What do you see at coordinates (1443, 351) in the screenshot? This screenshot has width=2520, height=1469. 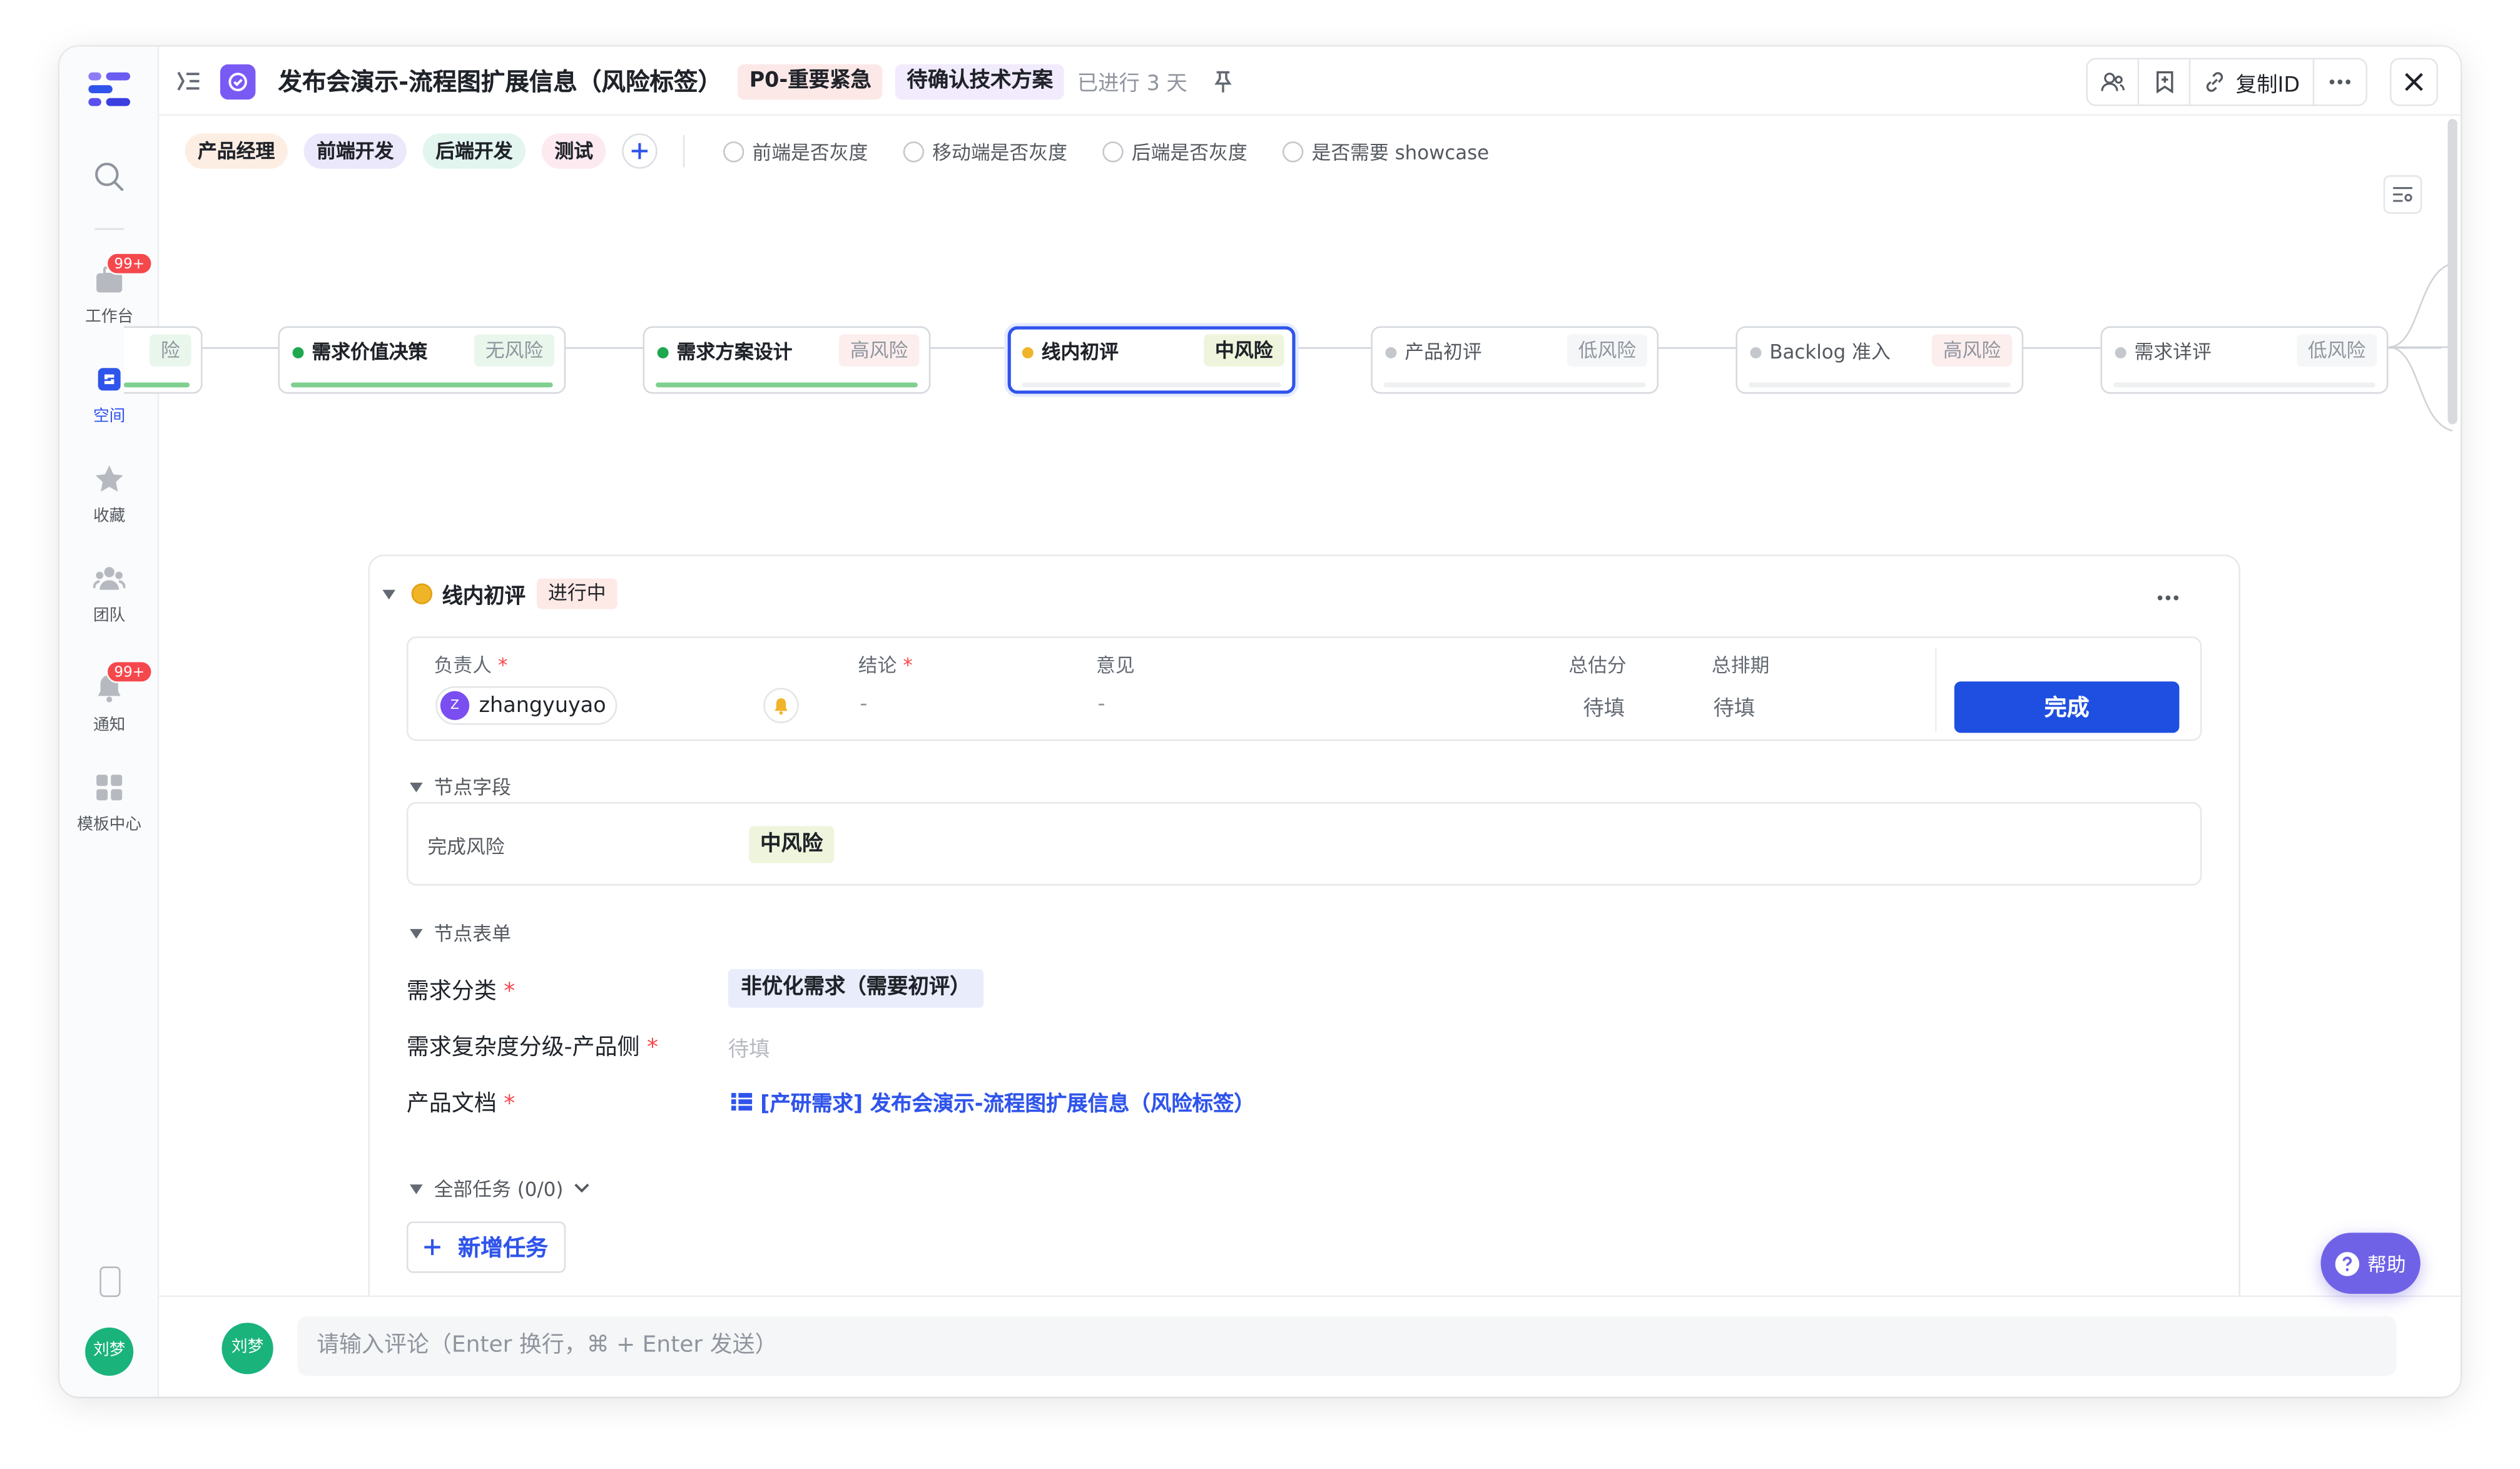 I see `node-label: 产品初评` at bounding box center [1443, 351].